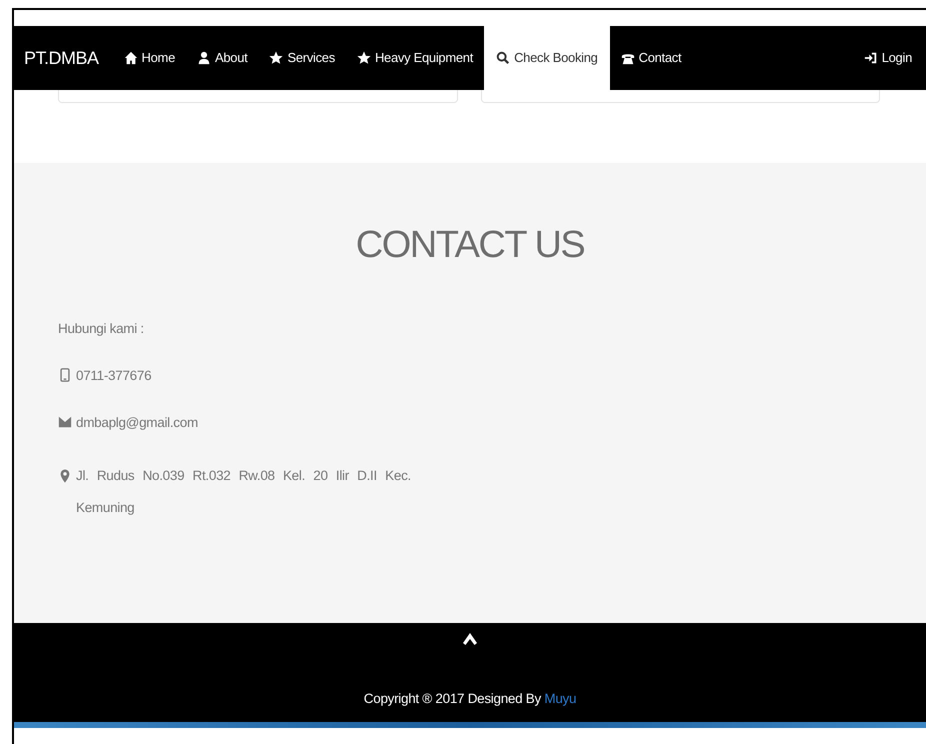 Image resolution: width=926 pixels, height=744 pixels. What do you see at coordinates (137, 423) in the screenshot?
I see `contact-text: dmbaplg@gmail.com` at bounding box center [137, 423].